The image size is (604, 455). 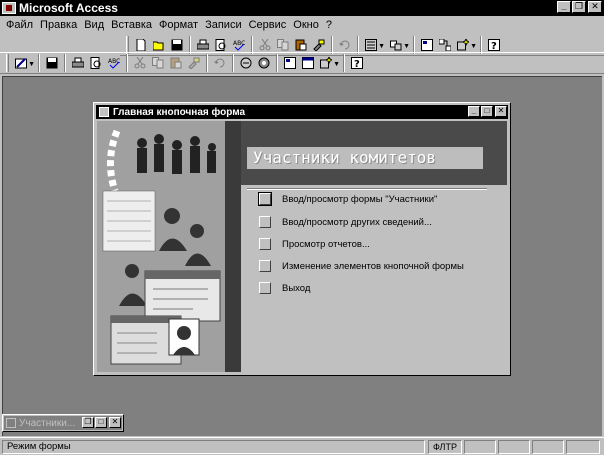 I want to click on menu-tools: Сервис, so click(x=268, y=25).